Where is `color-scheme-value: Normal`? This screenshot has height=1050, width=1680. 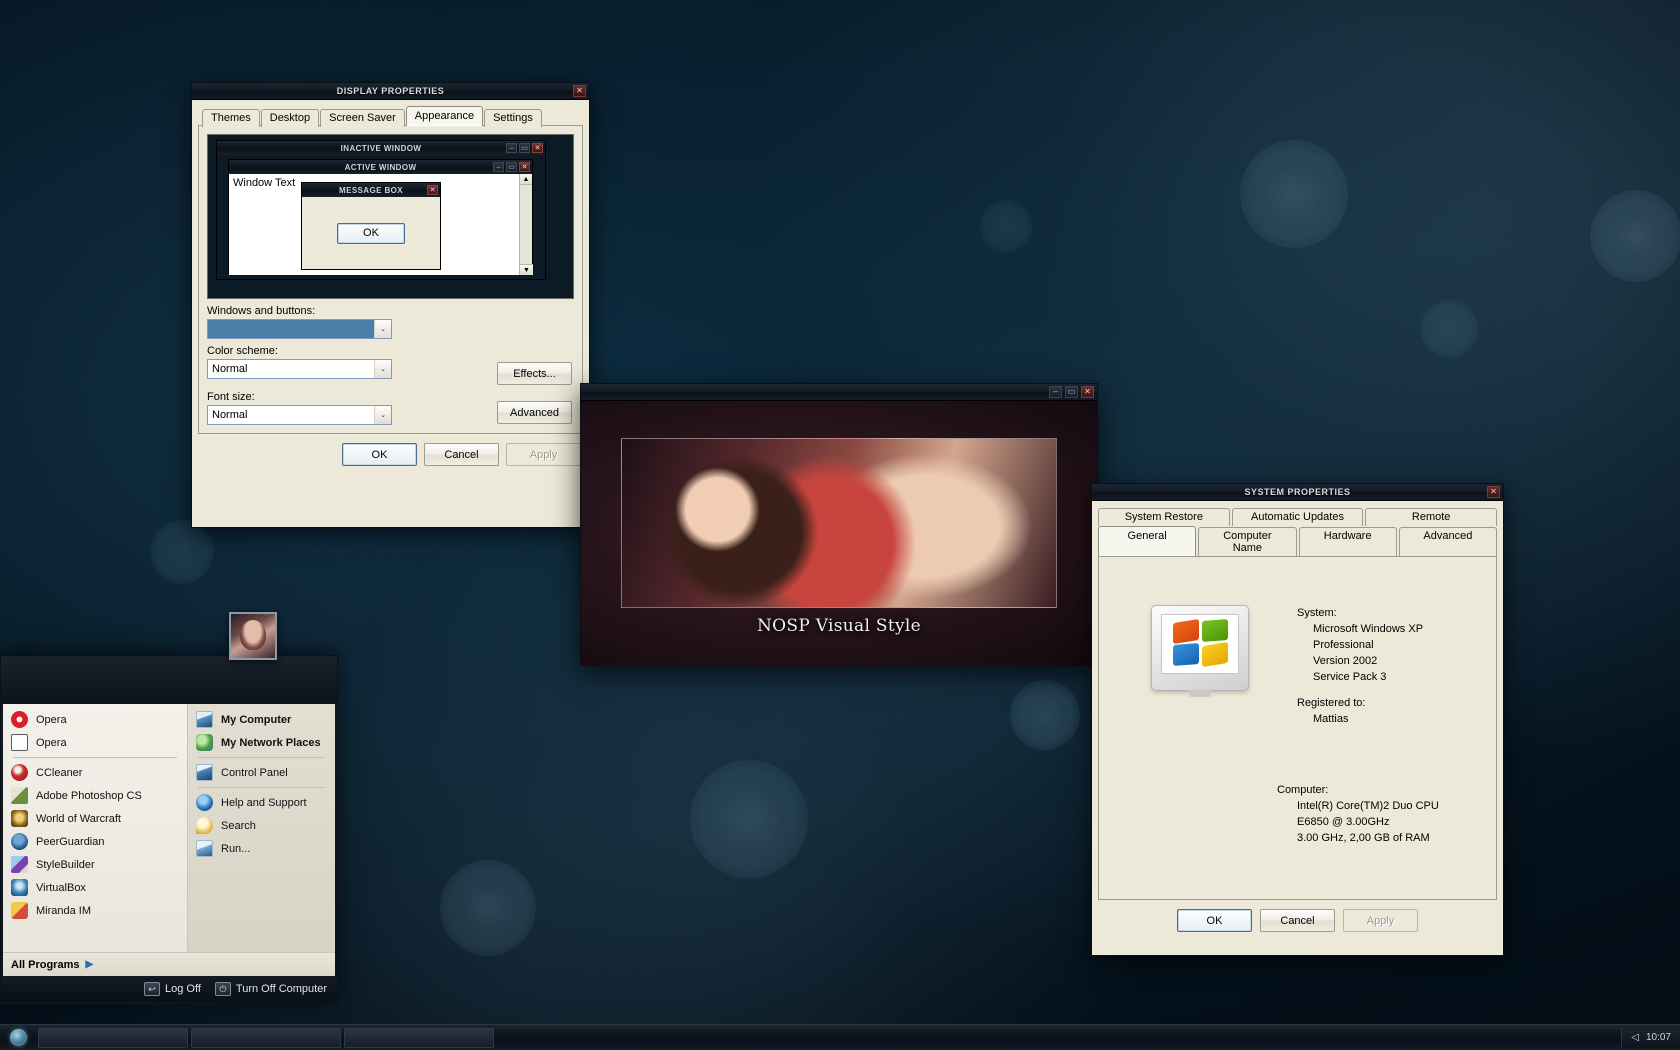
color-scheme-value: Normal is located at coordinates (230, 369).